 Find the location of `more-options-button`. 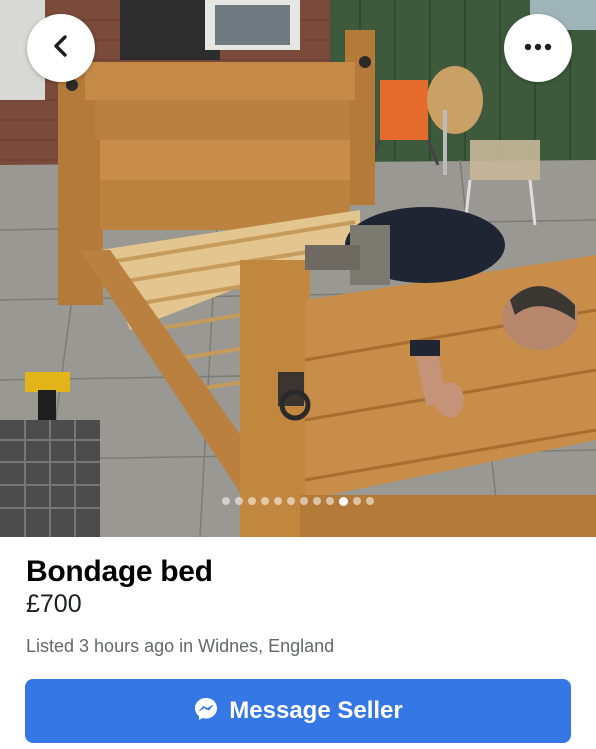

more-options-button is located at coordinates (538, 48).